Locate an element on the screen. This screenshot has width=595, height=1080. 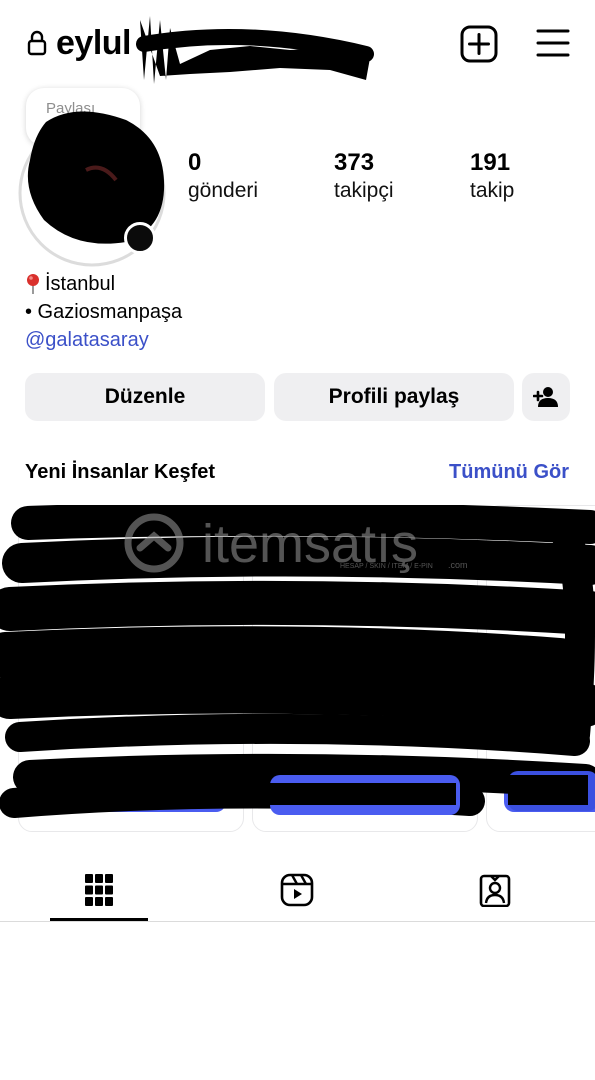
lock-icon is located at coordinates (37, 43).